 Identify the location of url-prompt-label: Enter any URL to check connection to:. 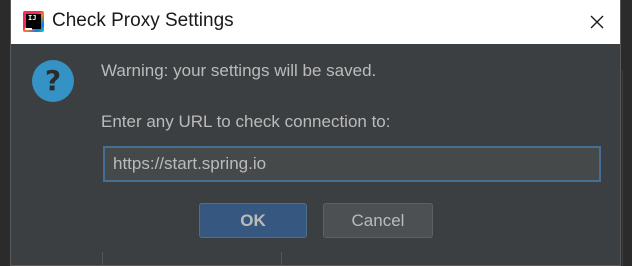
(246, 121).